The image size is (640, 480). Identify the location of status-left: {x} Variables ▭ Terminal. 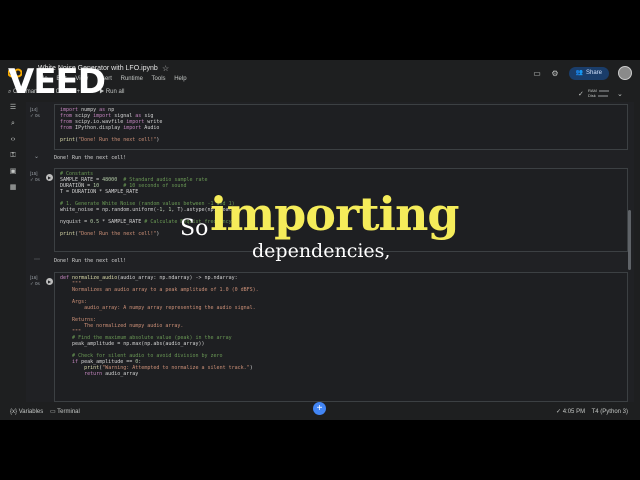
(45, 411).